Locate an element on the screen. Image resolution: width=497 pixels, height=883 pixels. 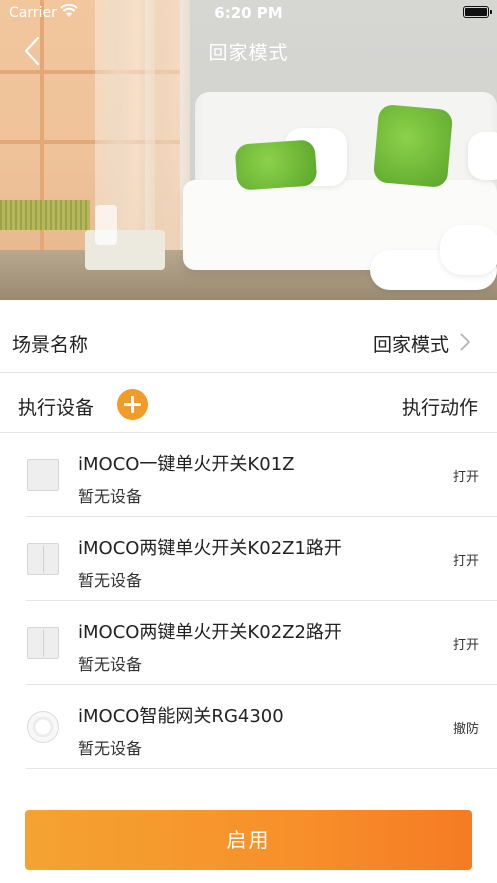
scene-name-label: 场景名称 is located at coordinates (50, 345).